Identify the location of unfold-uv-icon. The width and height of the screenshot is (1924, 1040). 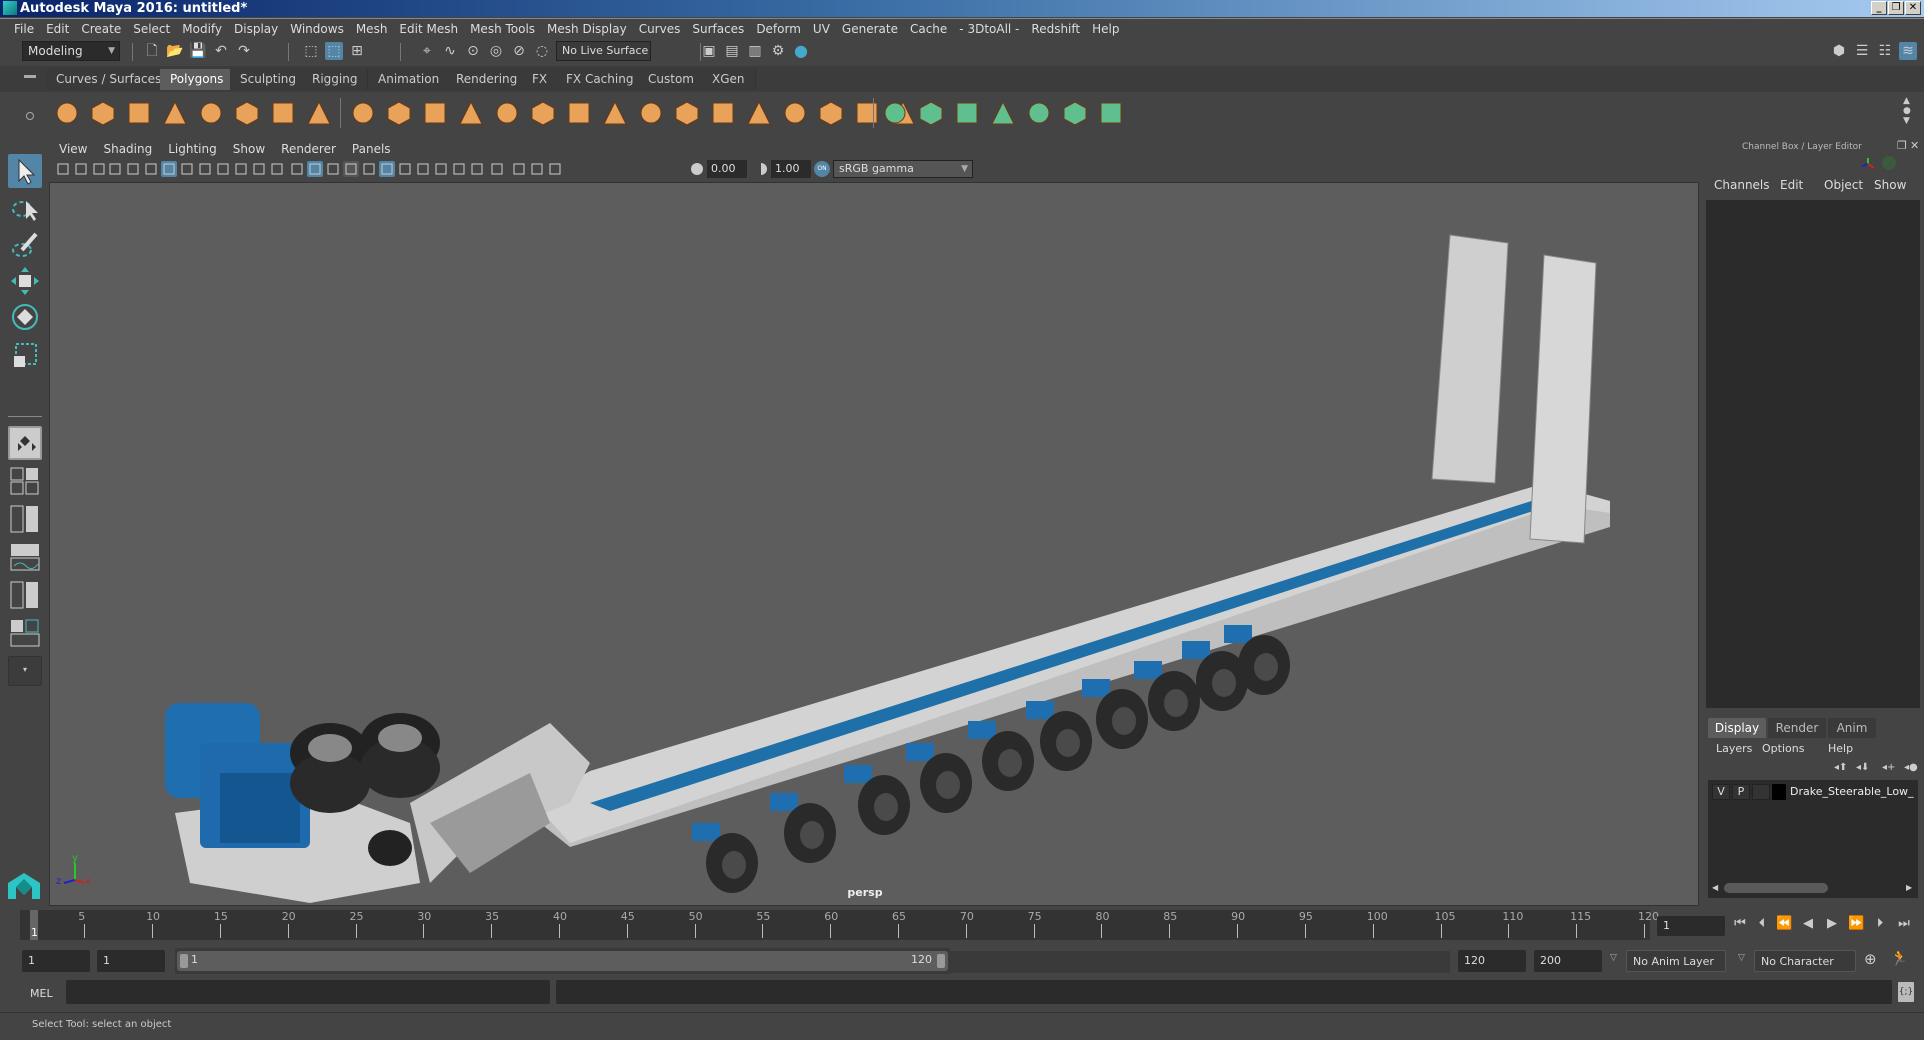
(1039, 113).